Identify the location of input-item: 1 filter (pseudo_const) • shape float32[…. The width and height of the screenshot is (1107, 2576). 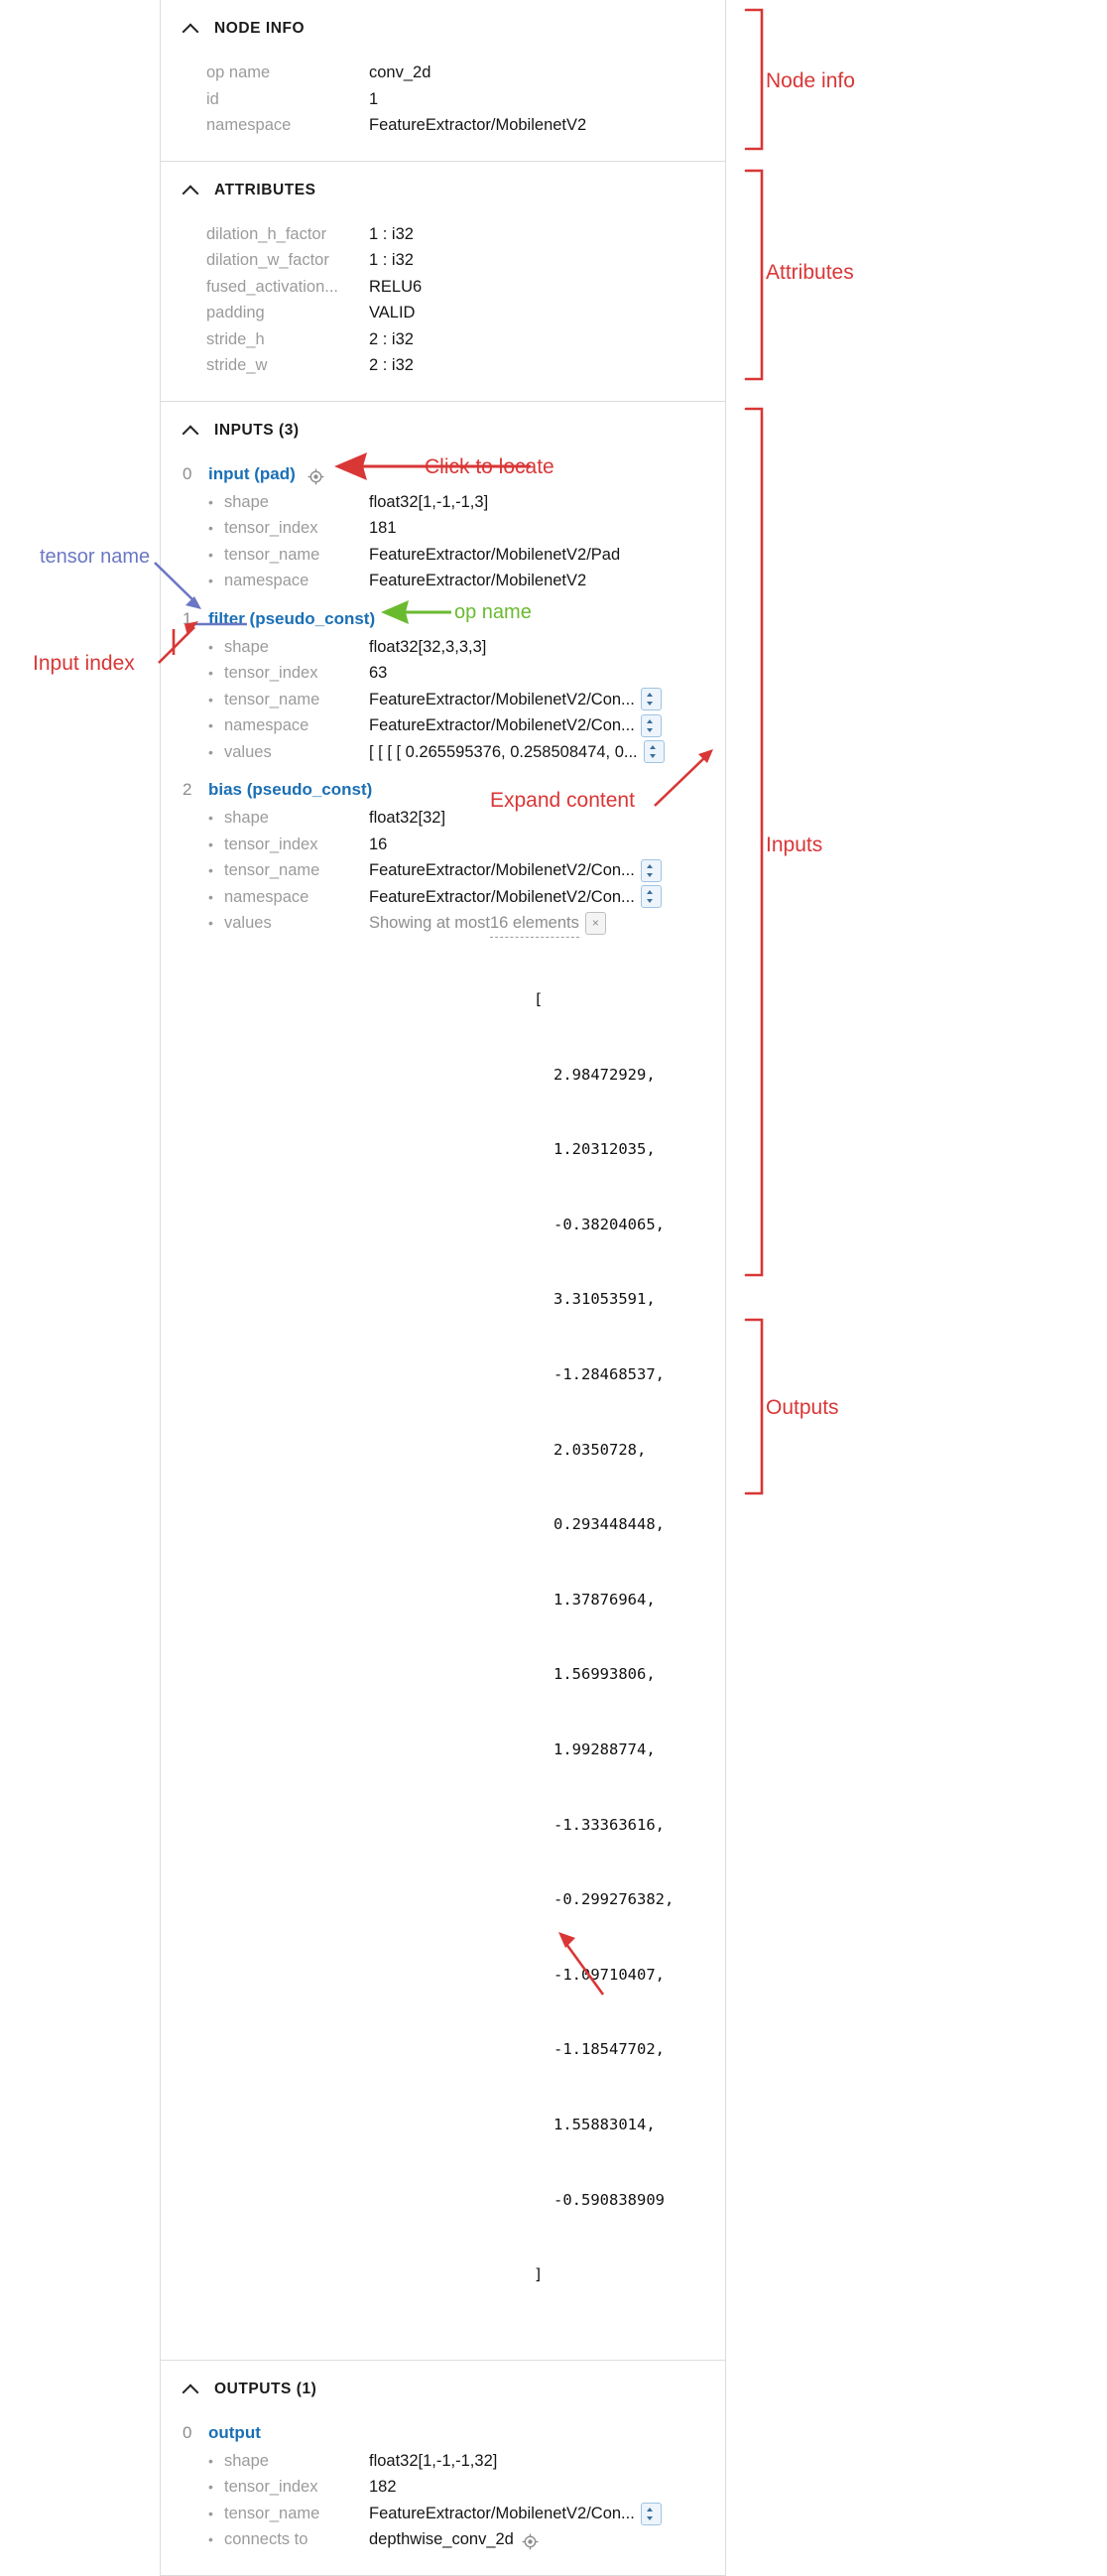
(443, 680).